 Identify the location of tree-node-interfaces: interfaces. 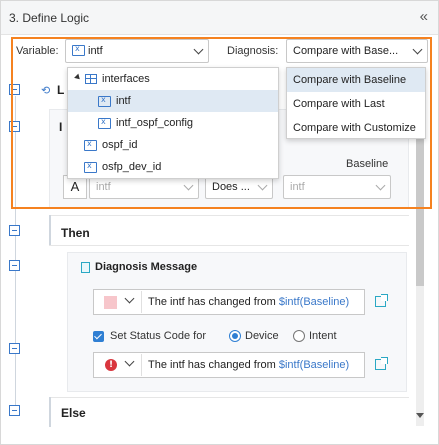
(173, 79).